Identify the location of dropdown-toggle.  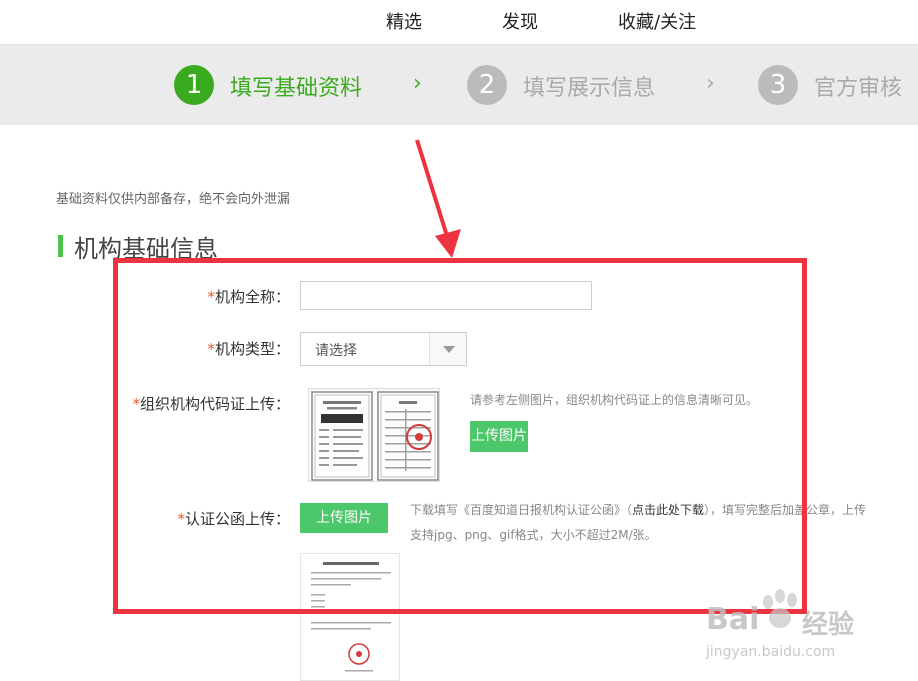
(447, 349).